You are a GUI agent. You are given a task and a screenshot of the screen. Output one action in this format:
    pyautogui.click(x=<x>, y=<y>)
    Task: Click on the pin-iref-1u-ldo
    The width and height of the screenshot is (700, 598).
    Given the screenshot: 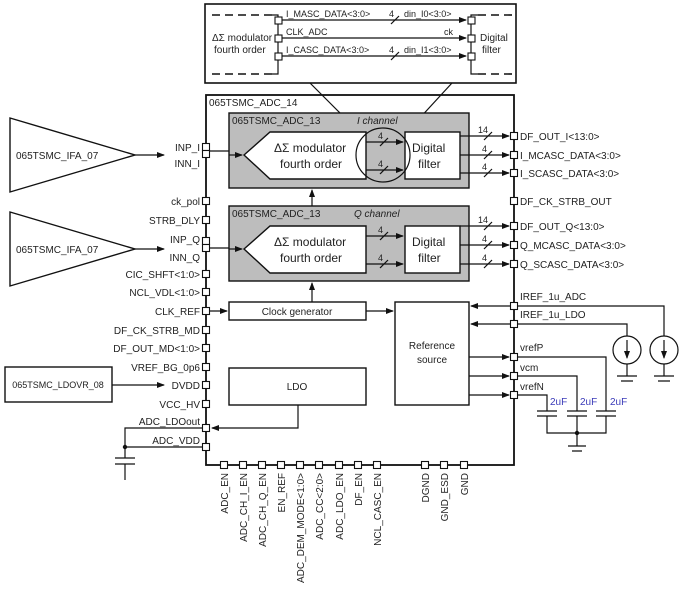 What is the action you would take?
    pyautogui.click(x=514, y=324)
    